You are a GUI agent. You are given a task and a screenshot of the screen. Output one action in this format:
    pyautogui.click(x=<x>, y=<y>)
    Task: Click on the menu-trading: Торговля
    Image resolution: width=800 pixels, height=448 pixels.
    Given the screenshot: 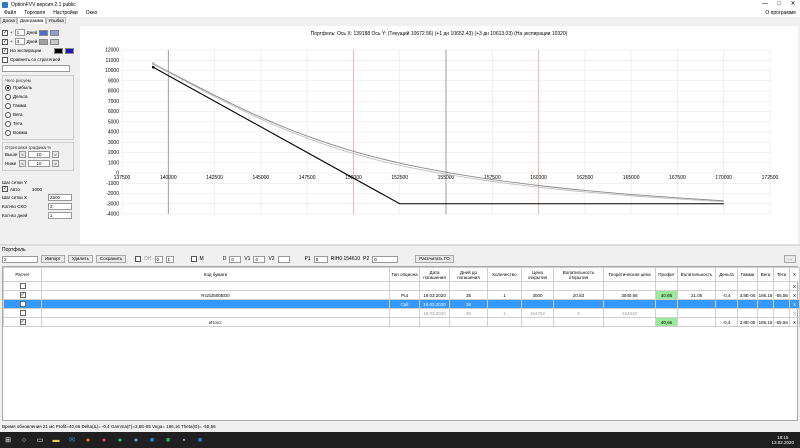 What is the action you would take?
    pyautogui.click(x=34, y=13)
    